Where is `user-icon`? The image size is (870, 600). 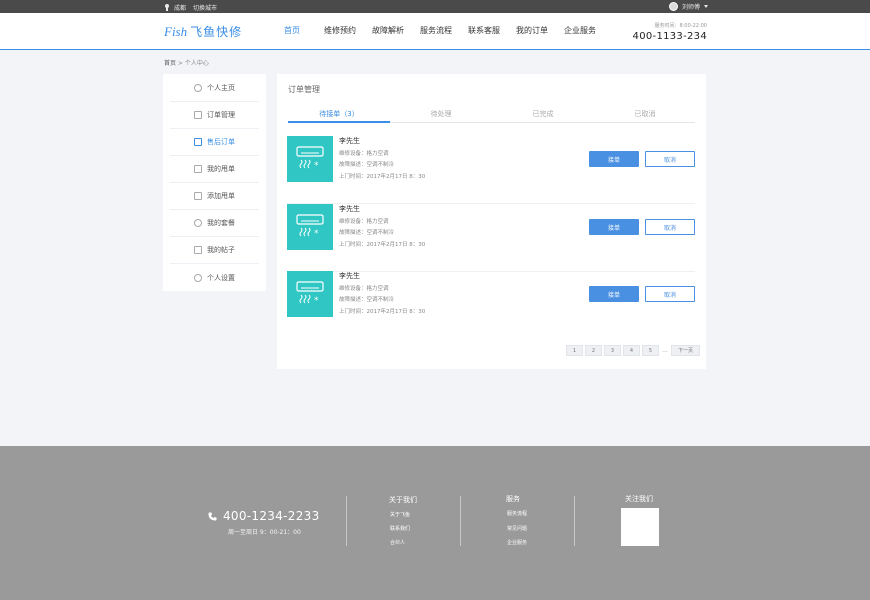 user-icon is located at coordinates (198, 88).